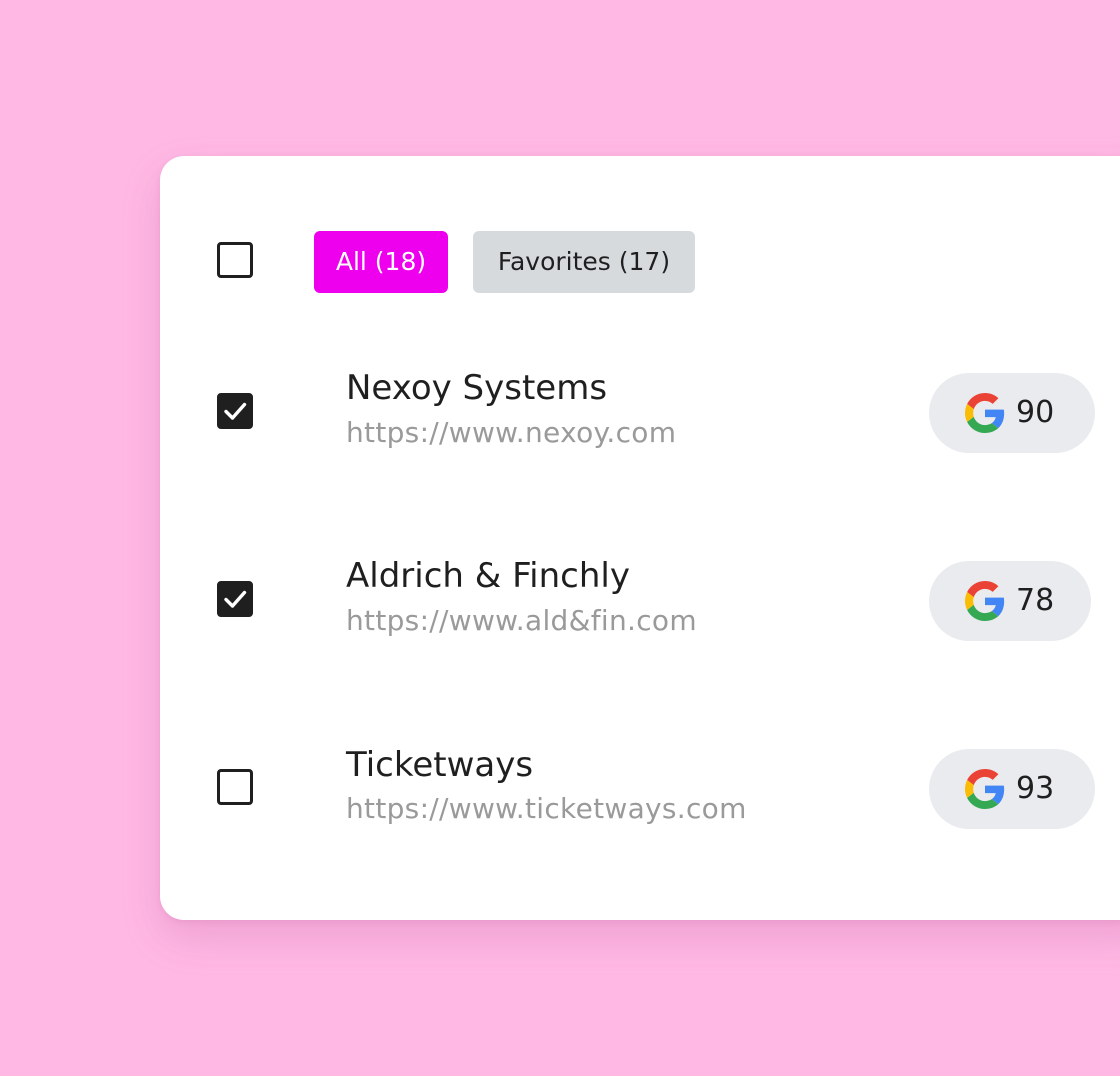 The width and height of the screenshot is (1120, 1076). What do you see at coordinates (1035, 600) in the screenshot?
I see `google-score-value: 78` at bounding box center [1035, 600].